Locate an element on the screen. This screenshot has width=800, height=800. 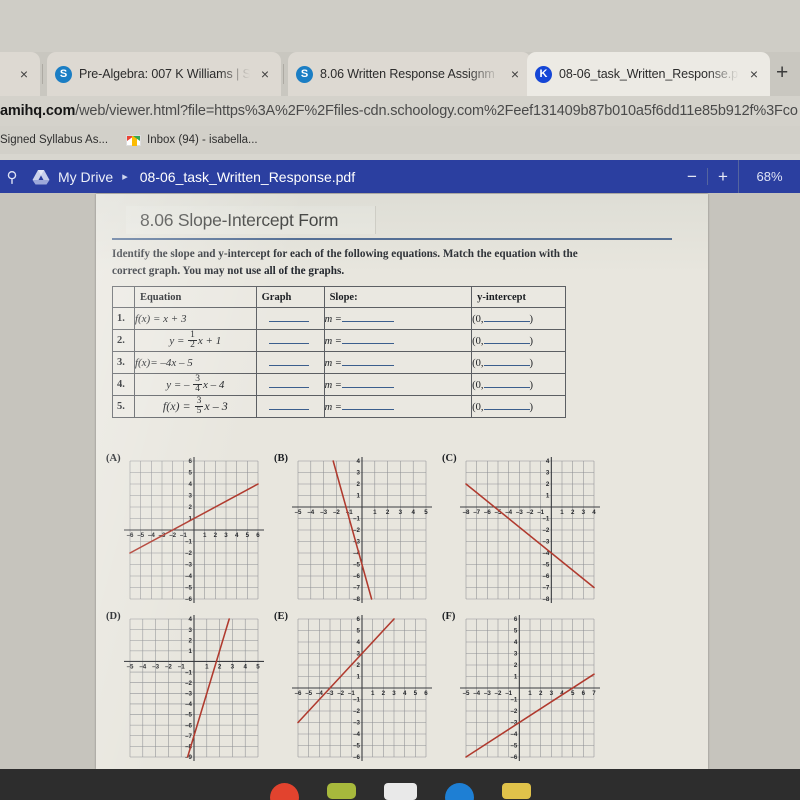
browser-tab-3-active: K 08-06_task_Written_Response.p × is located at coordinates (648, 74).